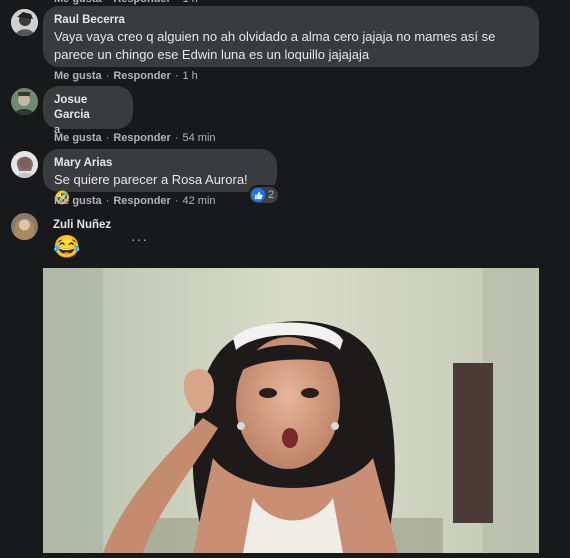 This screenshot has height=558, width=570. Describe the element at coordinates (159, 163) in the screenshot. I see `comment-author: Mary Arias` at that location.